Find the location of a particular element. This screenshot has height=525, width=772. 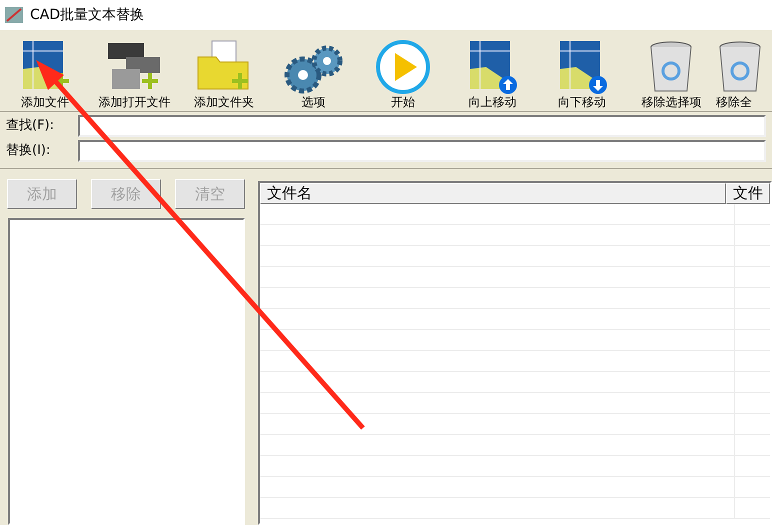

column-header: 文件名 is located at coordinates (493, 193).